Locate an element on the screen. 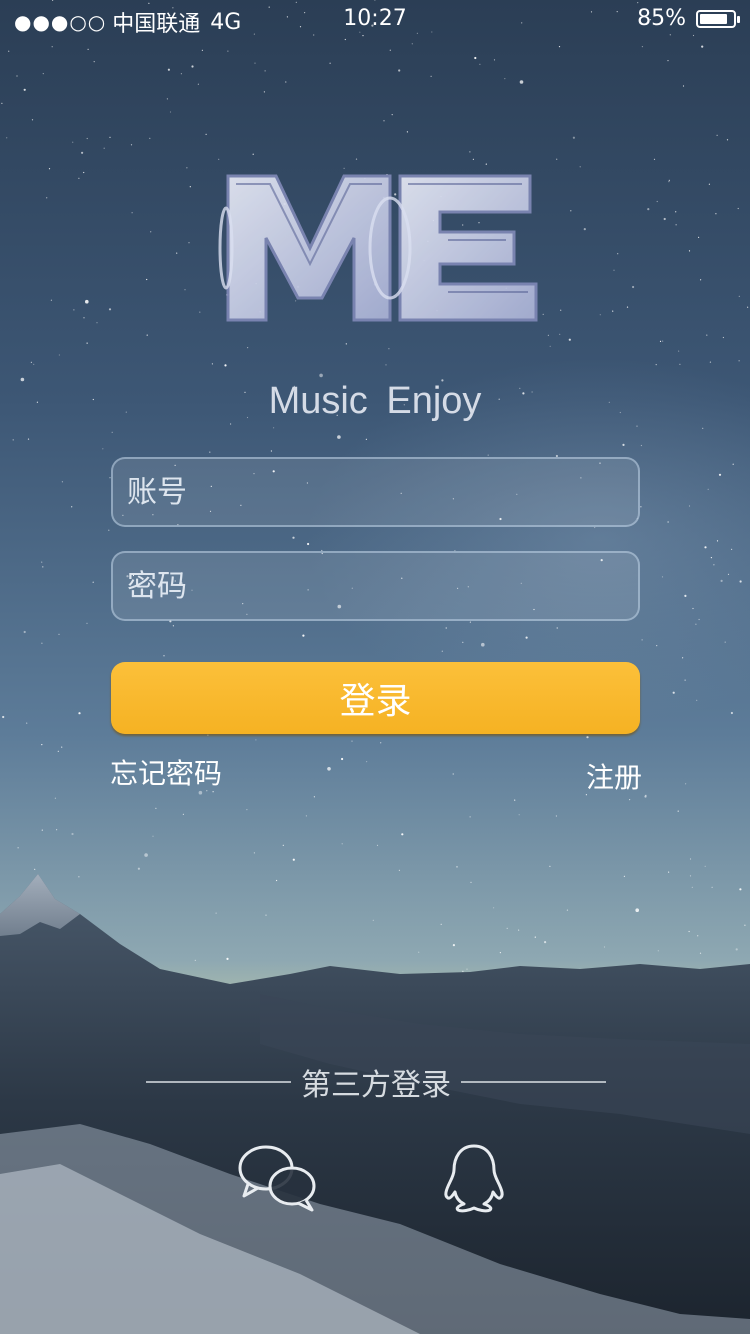 Image resolution: width=750 pixels, height=1334 pixels. register-link: 注册 is located at coordinates (614, 776).